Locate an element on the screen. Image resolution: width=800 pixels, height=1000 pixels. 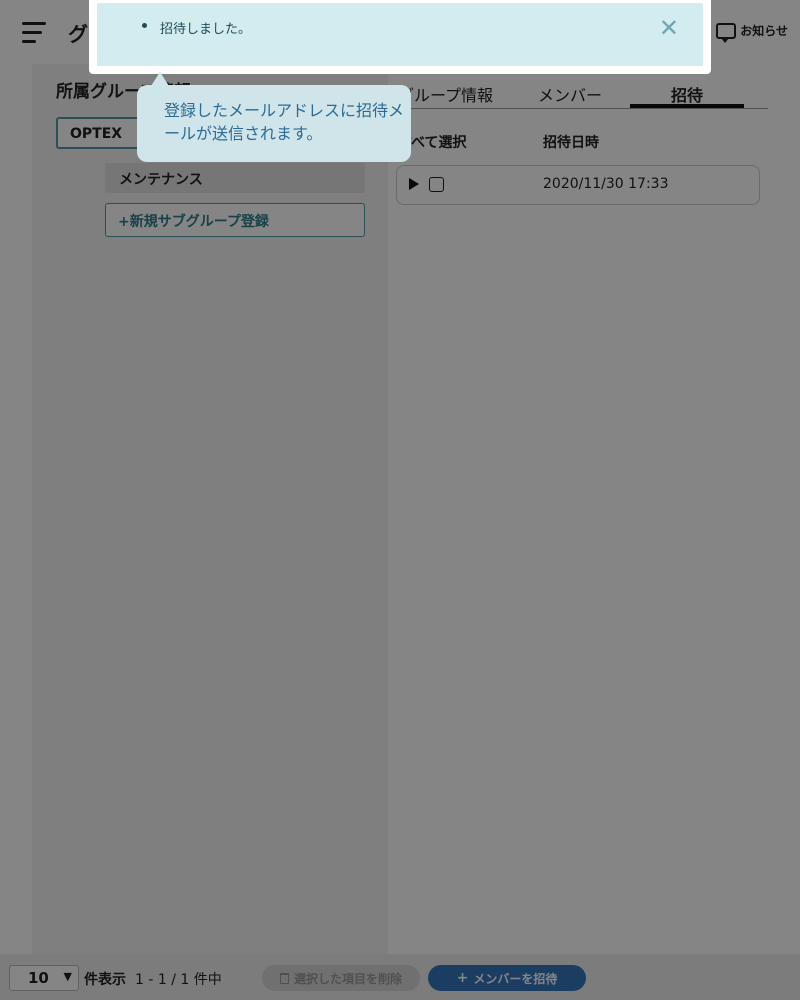
bullet-icon is located at coordinates (144, 25).